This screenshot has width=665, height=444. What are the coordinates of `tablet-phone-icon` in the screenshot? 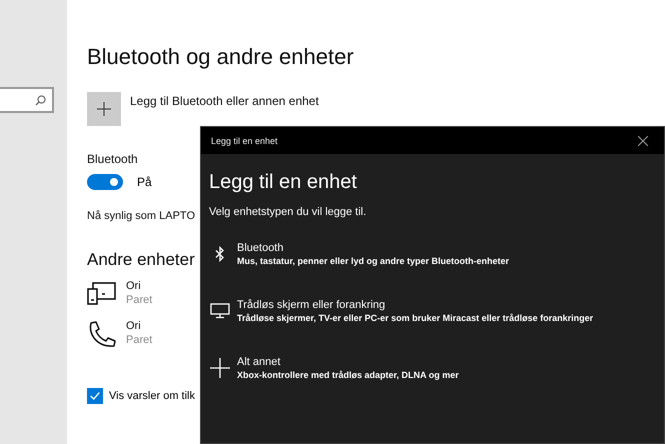 It's located at (102, 293).